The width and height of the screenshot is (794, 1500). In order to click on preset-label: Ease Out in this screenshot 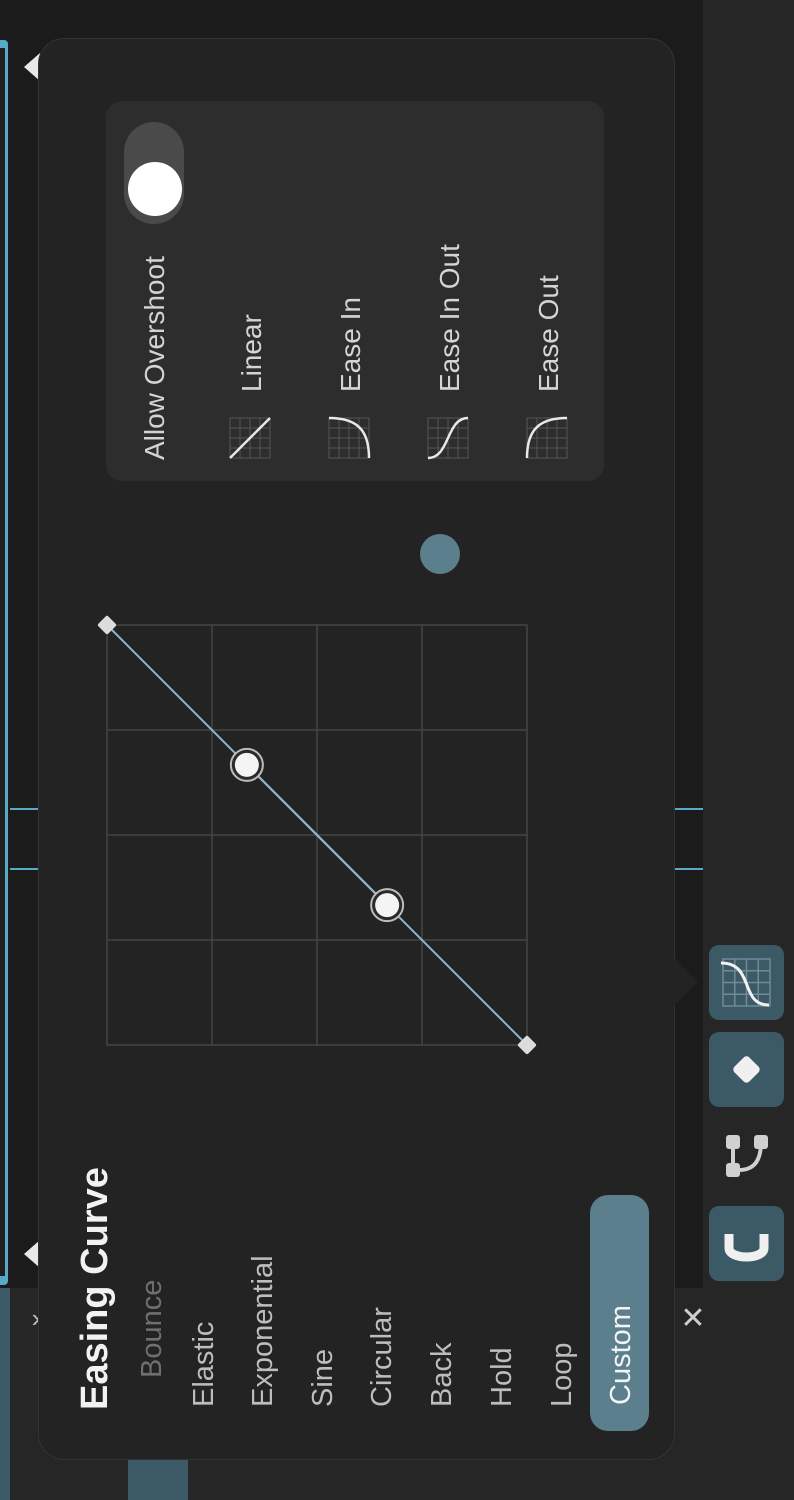, I will do `click(548, 333)`.